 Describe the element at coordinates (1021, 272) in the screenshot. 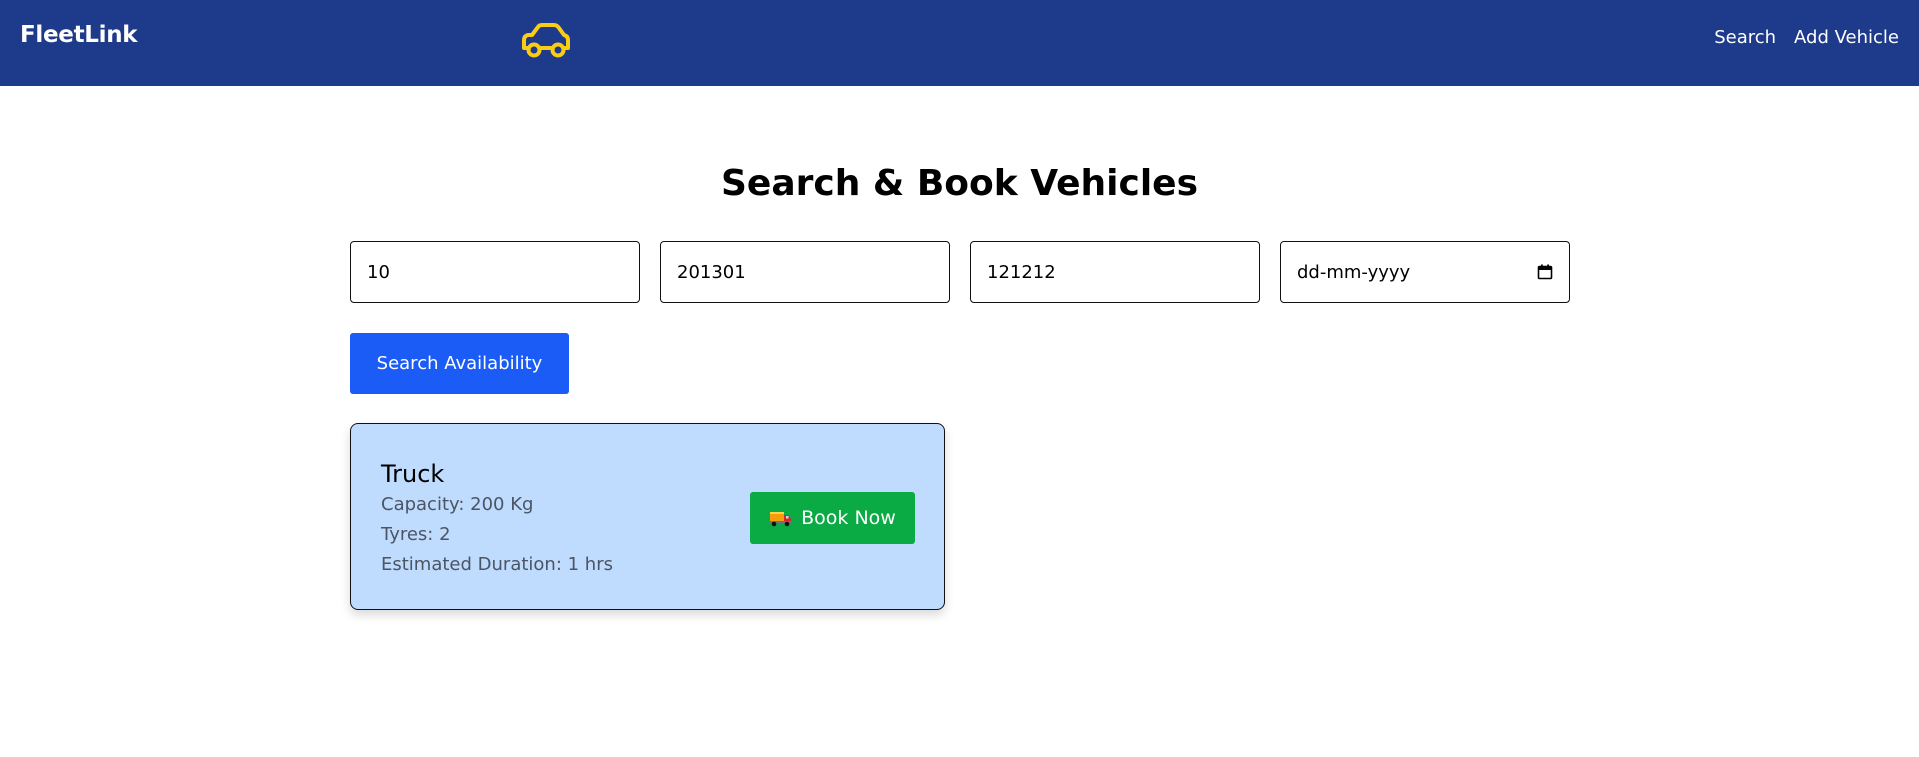

I see `to-pincode-input-value: 121212` at that location.